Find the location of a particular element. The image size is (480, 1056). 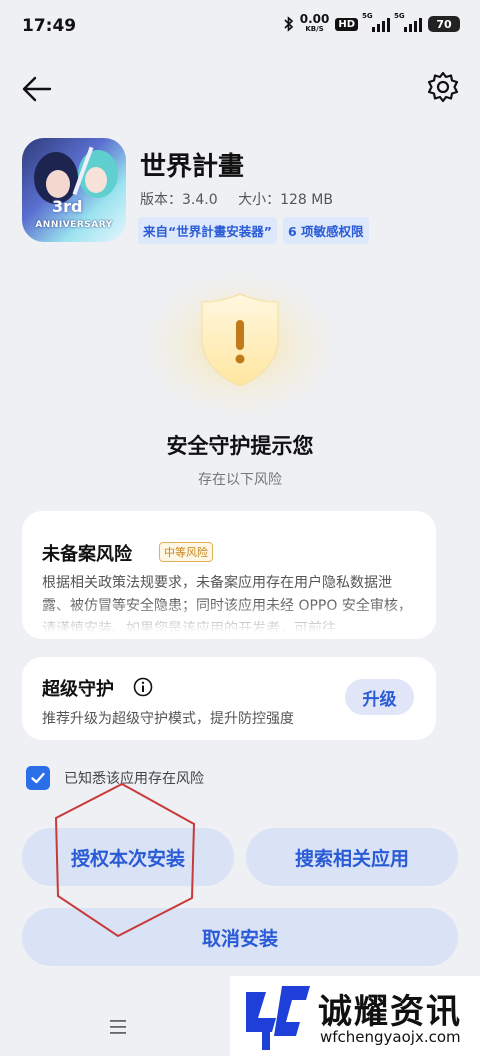

app-icon: 3rd ANNIVERSARY is located at coordinates (74, 190).